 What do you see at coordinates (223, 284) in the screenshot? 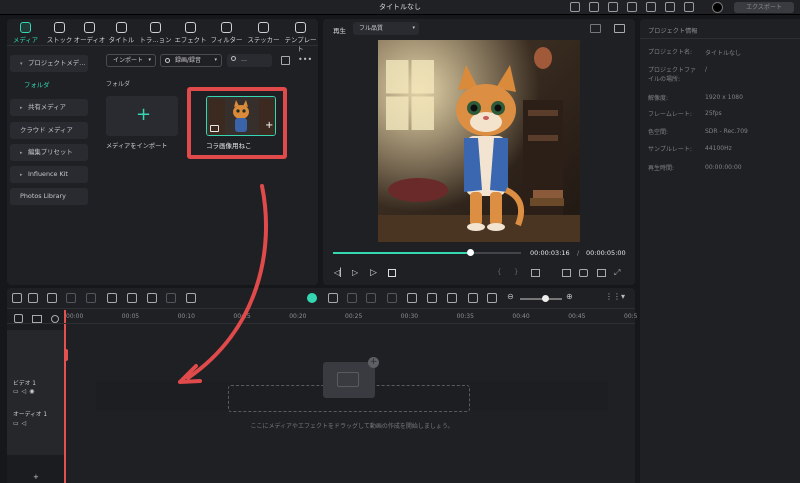
I see `annotation-arrow` at bounding box center [223, 284].